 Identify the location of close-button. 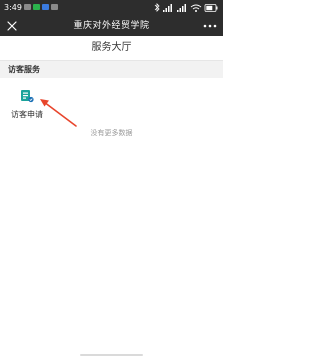
(12, 26).